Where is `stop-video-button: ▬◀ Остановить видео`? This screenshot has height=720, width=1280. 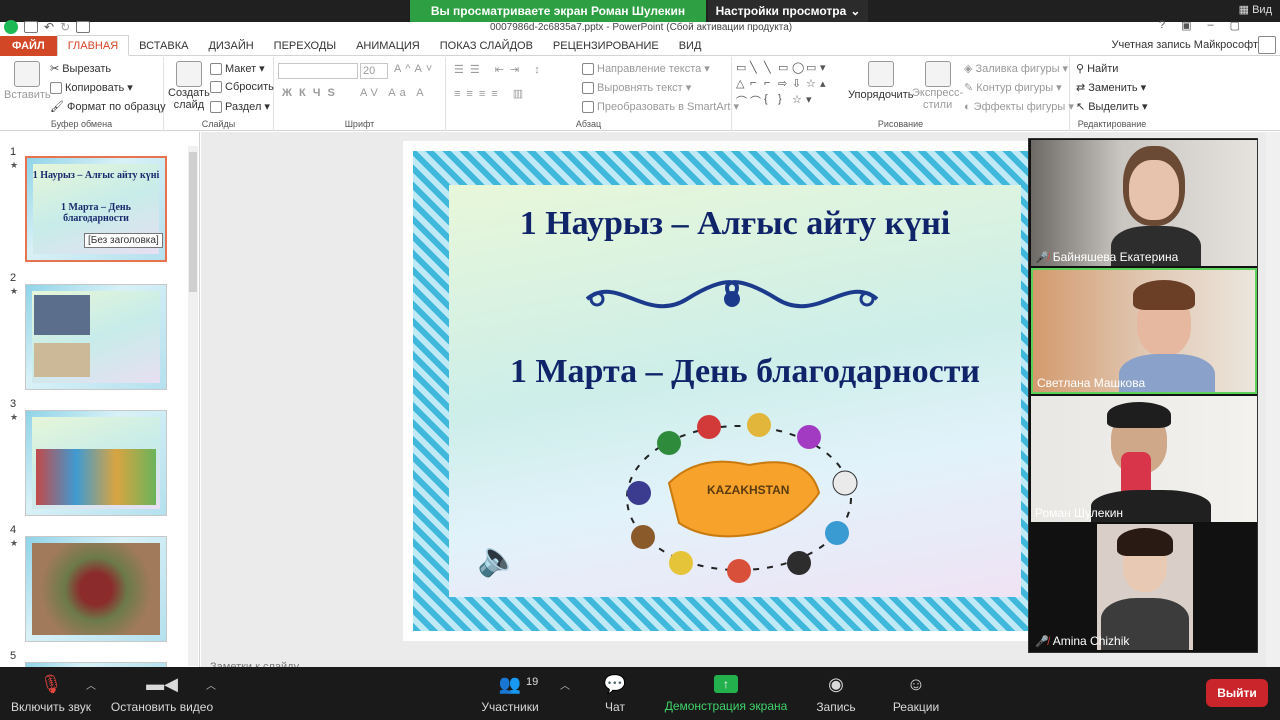
stop-video-button: ▬◀ Остановить видео is located at coordinates (162, 693).